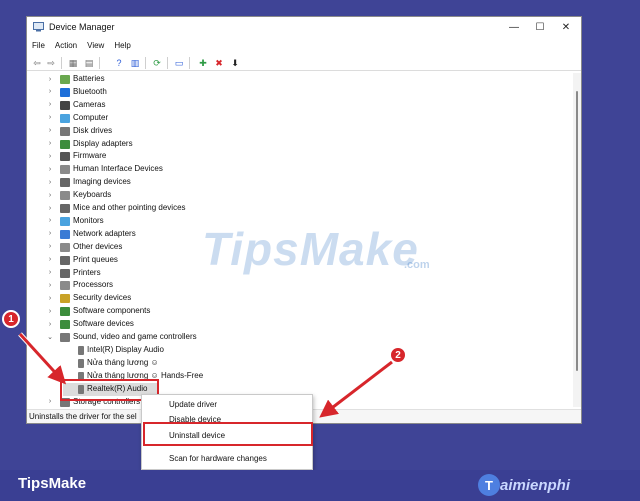  I want to click on minimize-button: —, so click(514, 27).